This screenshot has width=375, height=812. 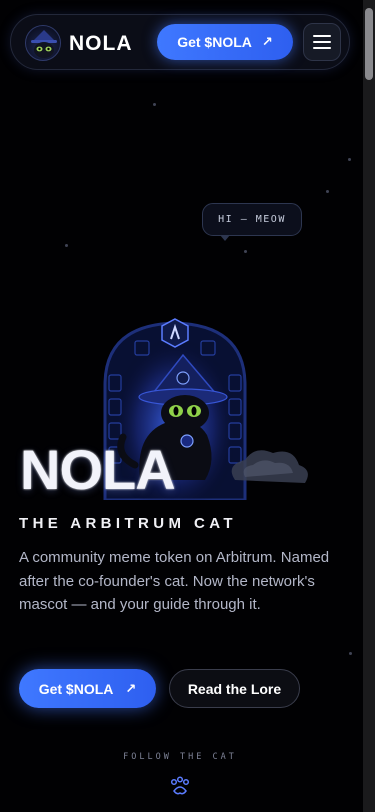 I want to click on scrollbar-thumb, so click(x=369, y=44).